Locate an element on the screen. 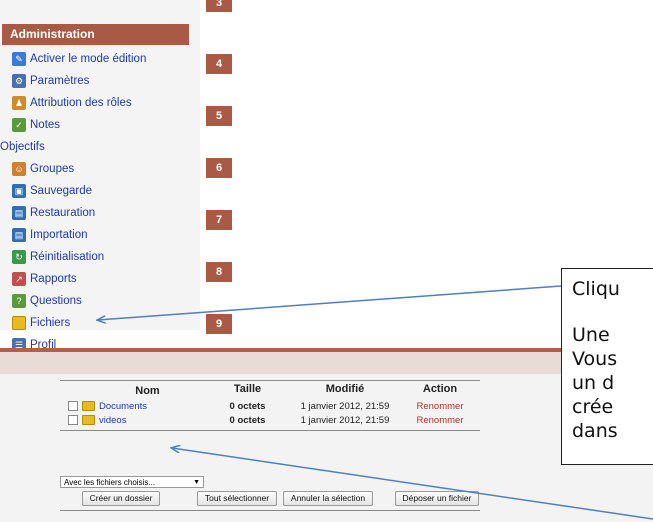  admin-item-backup: ▣ Sauvegarde is located at coordinates (79, 191).